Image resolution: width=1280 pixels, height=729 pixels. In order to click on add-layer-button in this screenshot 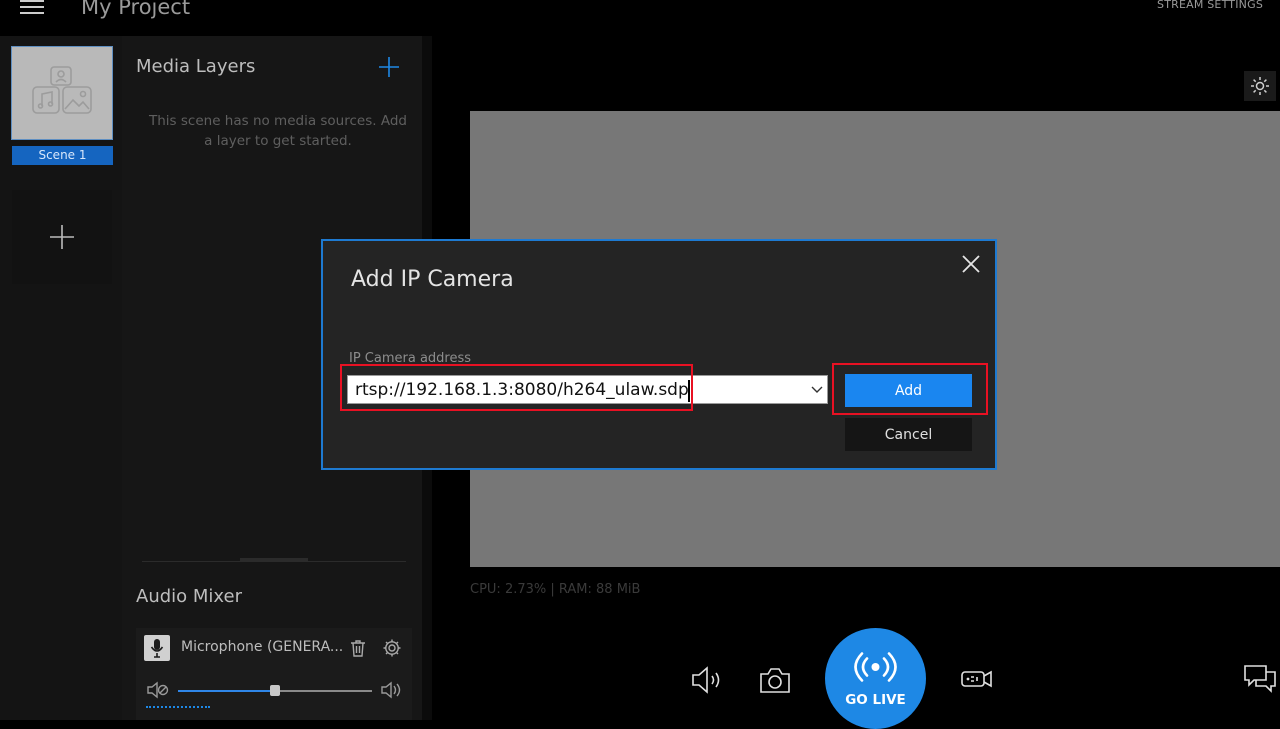, I will do `click(389, 67)`.